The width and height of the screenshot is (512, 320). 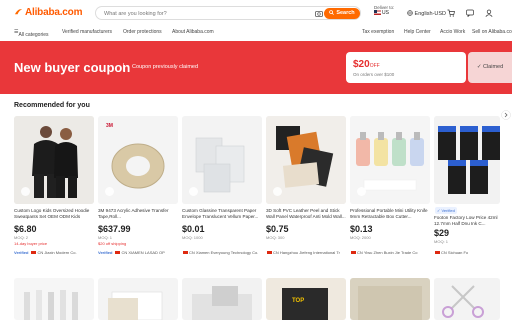 I want to click on product-moq: MOQ: 300, so click(x=275, y=237).